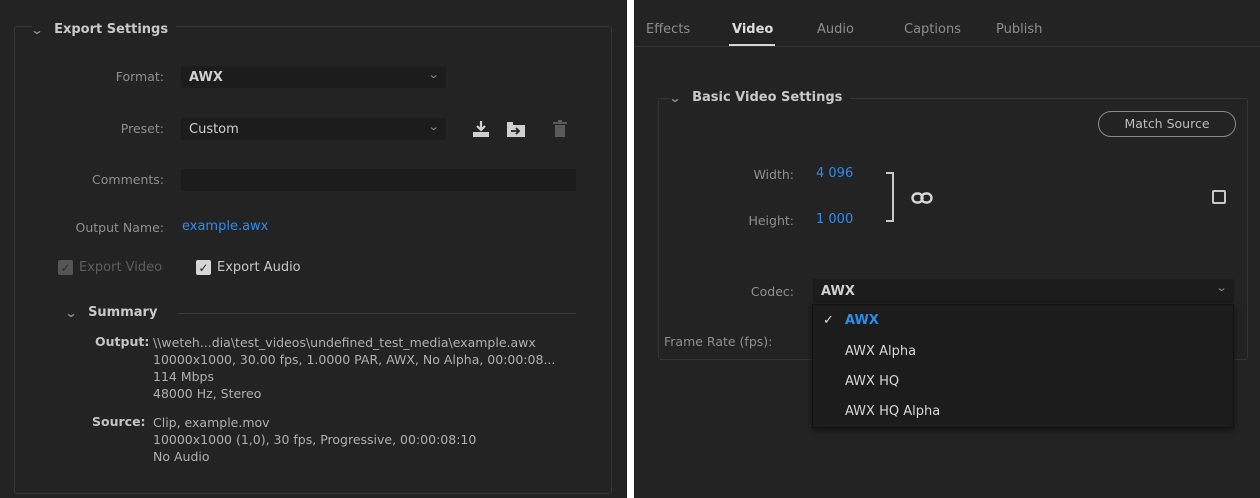 The width and height of the screenshot is (1260, 498). I want to click on trash-icon, so click(560, 128).